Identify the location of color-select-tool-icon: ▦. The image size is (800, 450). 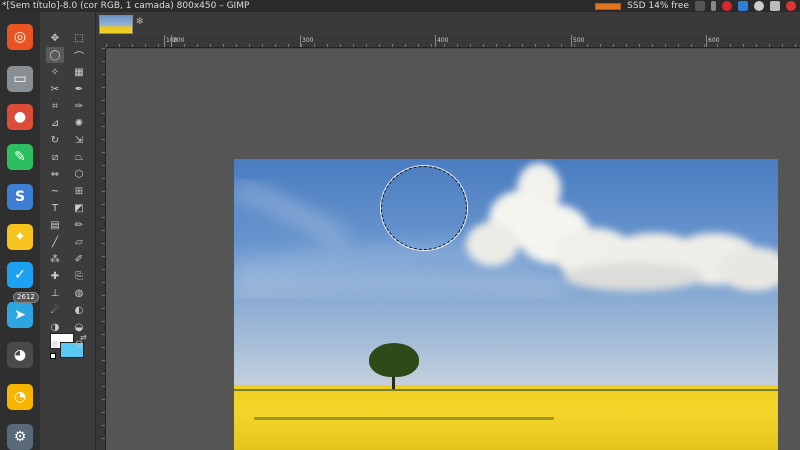
(79, 72).